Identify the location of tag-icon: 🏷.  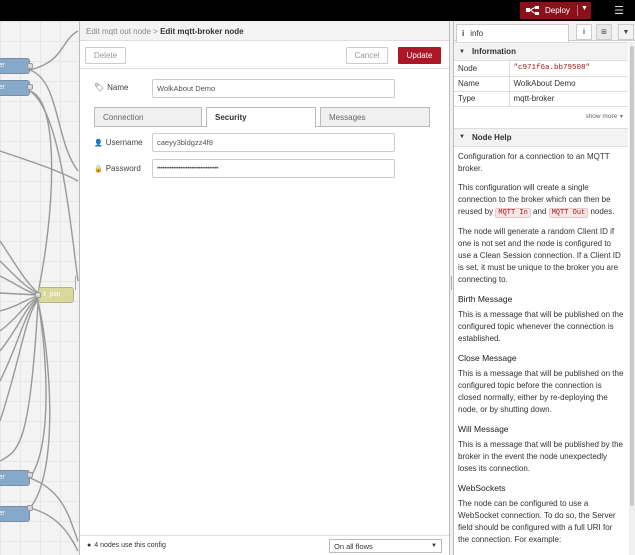
(99, 87).